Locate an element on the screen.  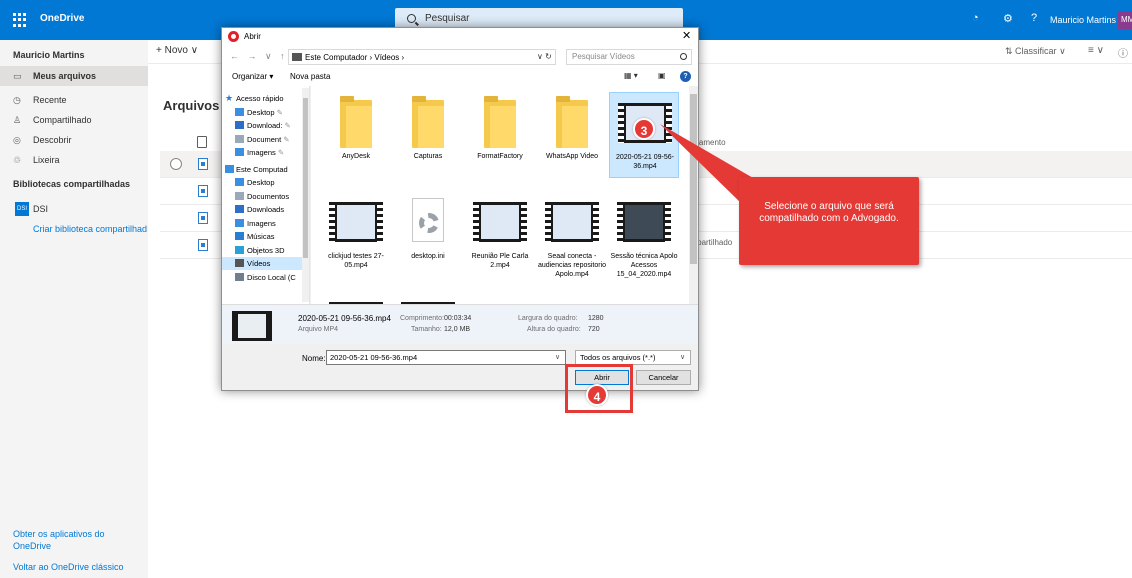
tree-item: ★ Acesso rápido is located at coordinates (262, 98).